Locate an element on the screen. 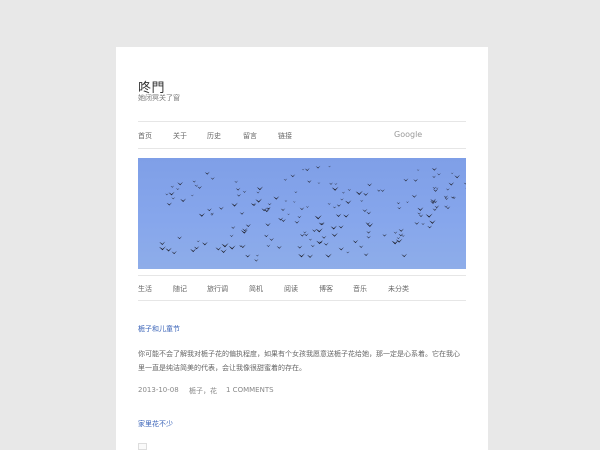 This screenshot has width=600, height=450. post-thumbnail-placeholder is located at coordinates (142, 446).